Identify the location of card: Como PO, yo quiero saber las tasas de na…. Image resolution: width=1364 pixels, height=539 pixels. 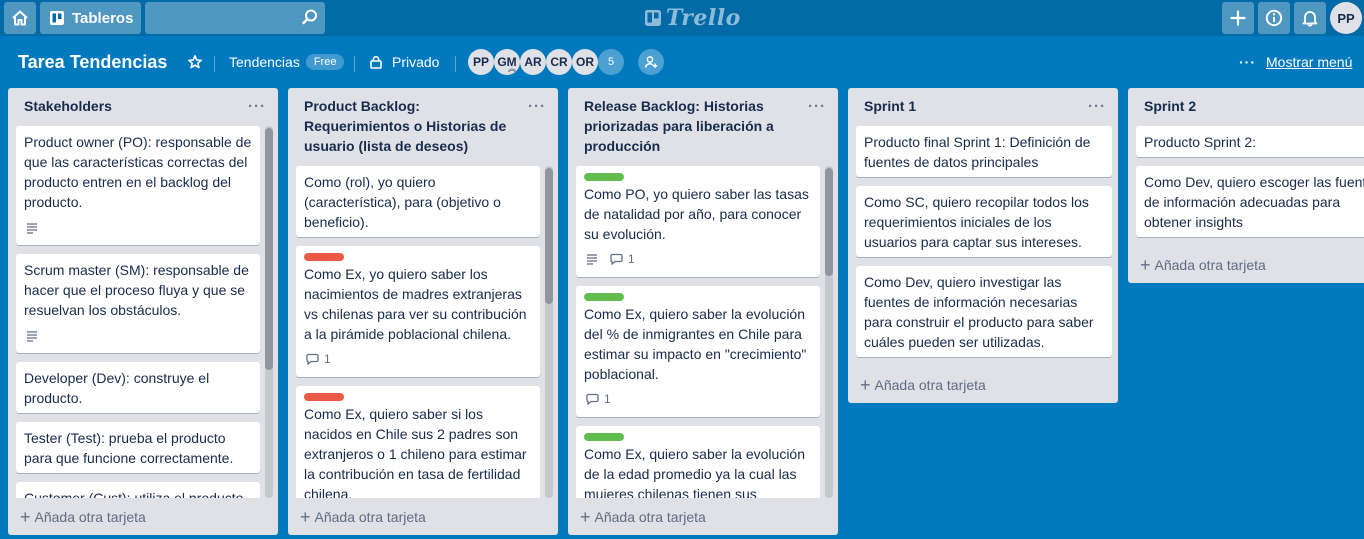
(698, 221).